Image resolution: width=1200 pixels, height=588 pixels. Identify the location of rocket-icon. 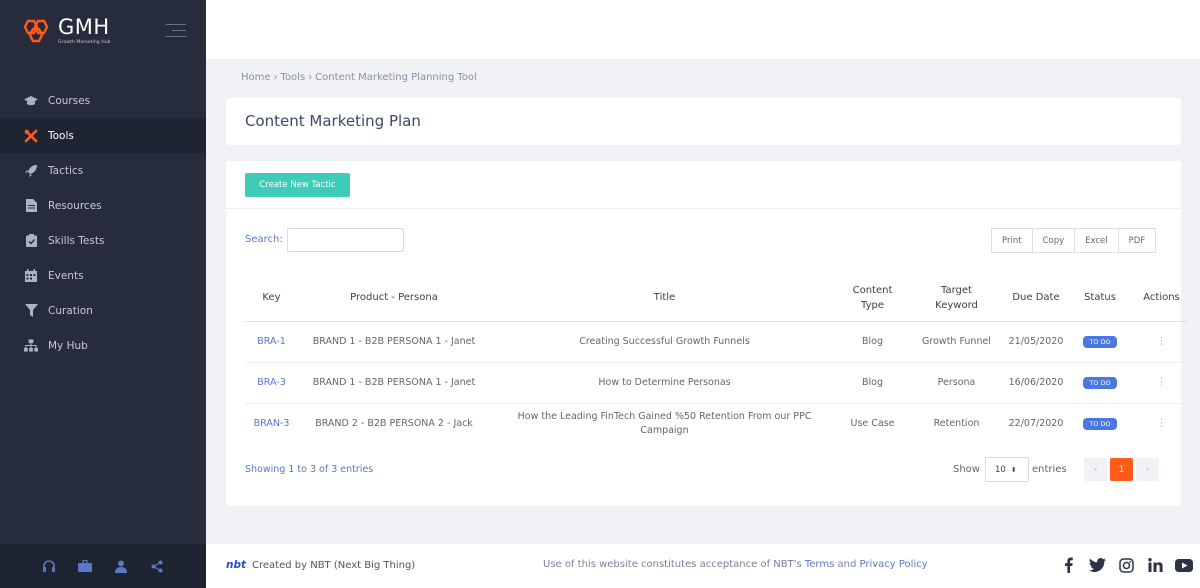
(31, 171).